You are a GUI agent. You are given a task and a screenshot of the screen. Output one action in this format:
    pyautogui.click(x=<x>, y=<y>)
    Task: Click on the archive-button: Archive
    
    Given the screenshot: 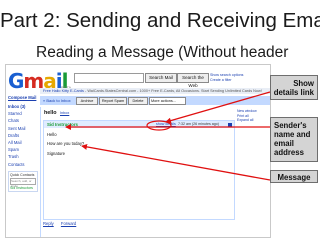 What is the action you would take?
    pyautogui.click(x=87, y=101)
    